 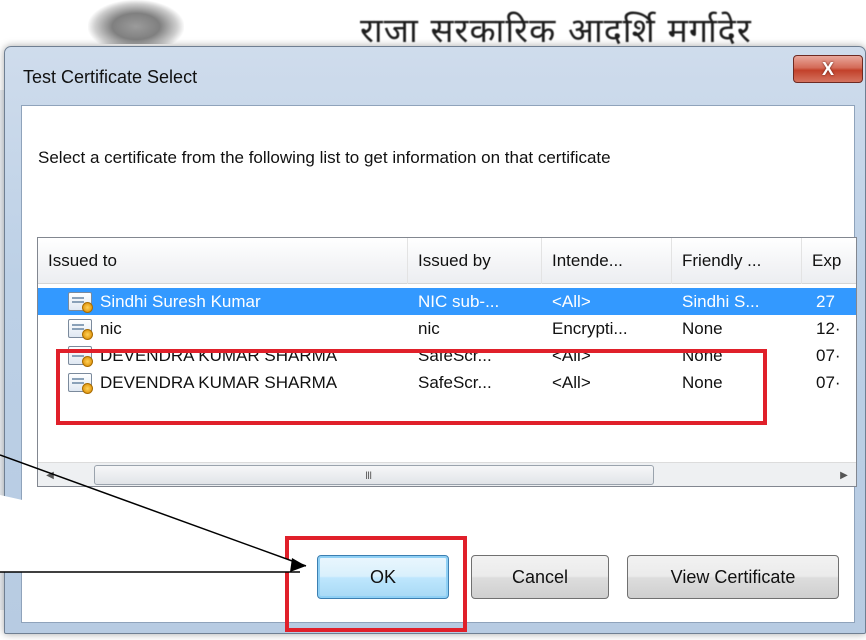 I want to click on cell-issued-to: Sindhi Suresh Kumar, so click(x=180, y=301).